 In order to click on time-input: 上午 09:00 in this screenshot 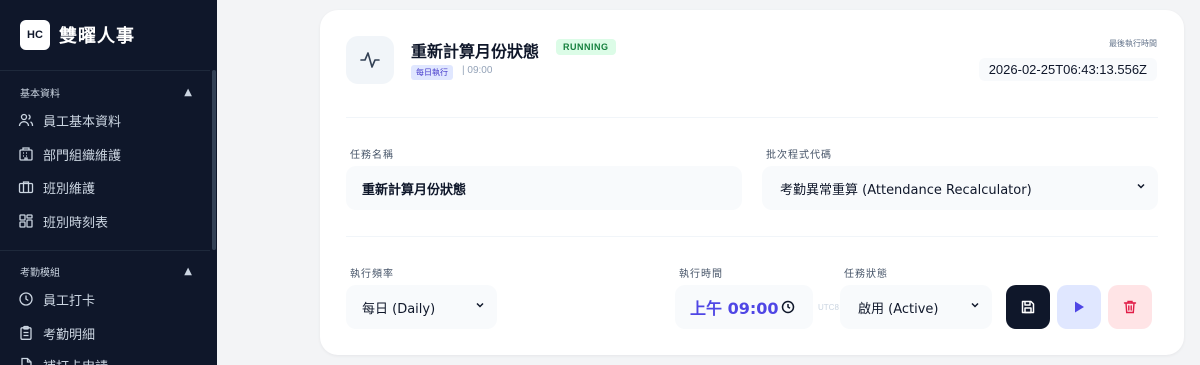, I will do `click(744, 307)`.